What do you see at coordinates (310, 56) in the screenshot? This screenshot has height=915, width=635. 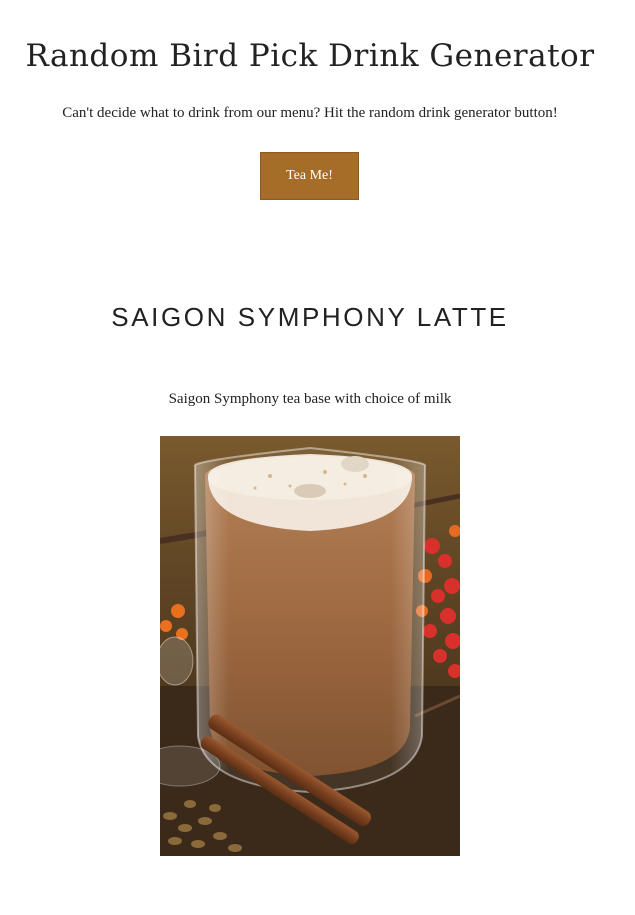 I see `page-title: Random Bird Pick Drink Generator` at bounding box center [310, 56].